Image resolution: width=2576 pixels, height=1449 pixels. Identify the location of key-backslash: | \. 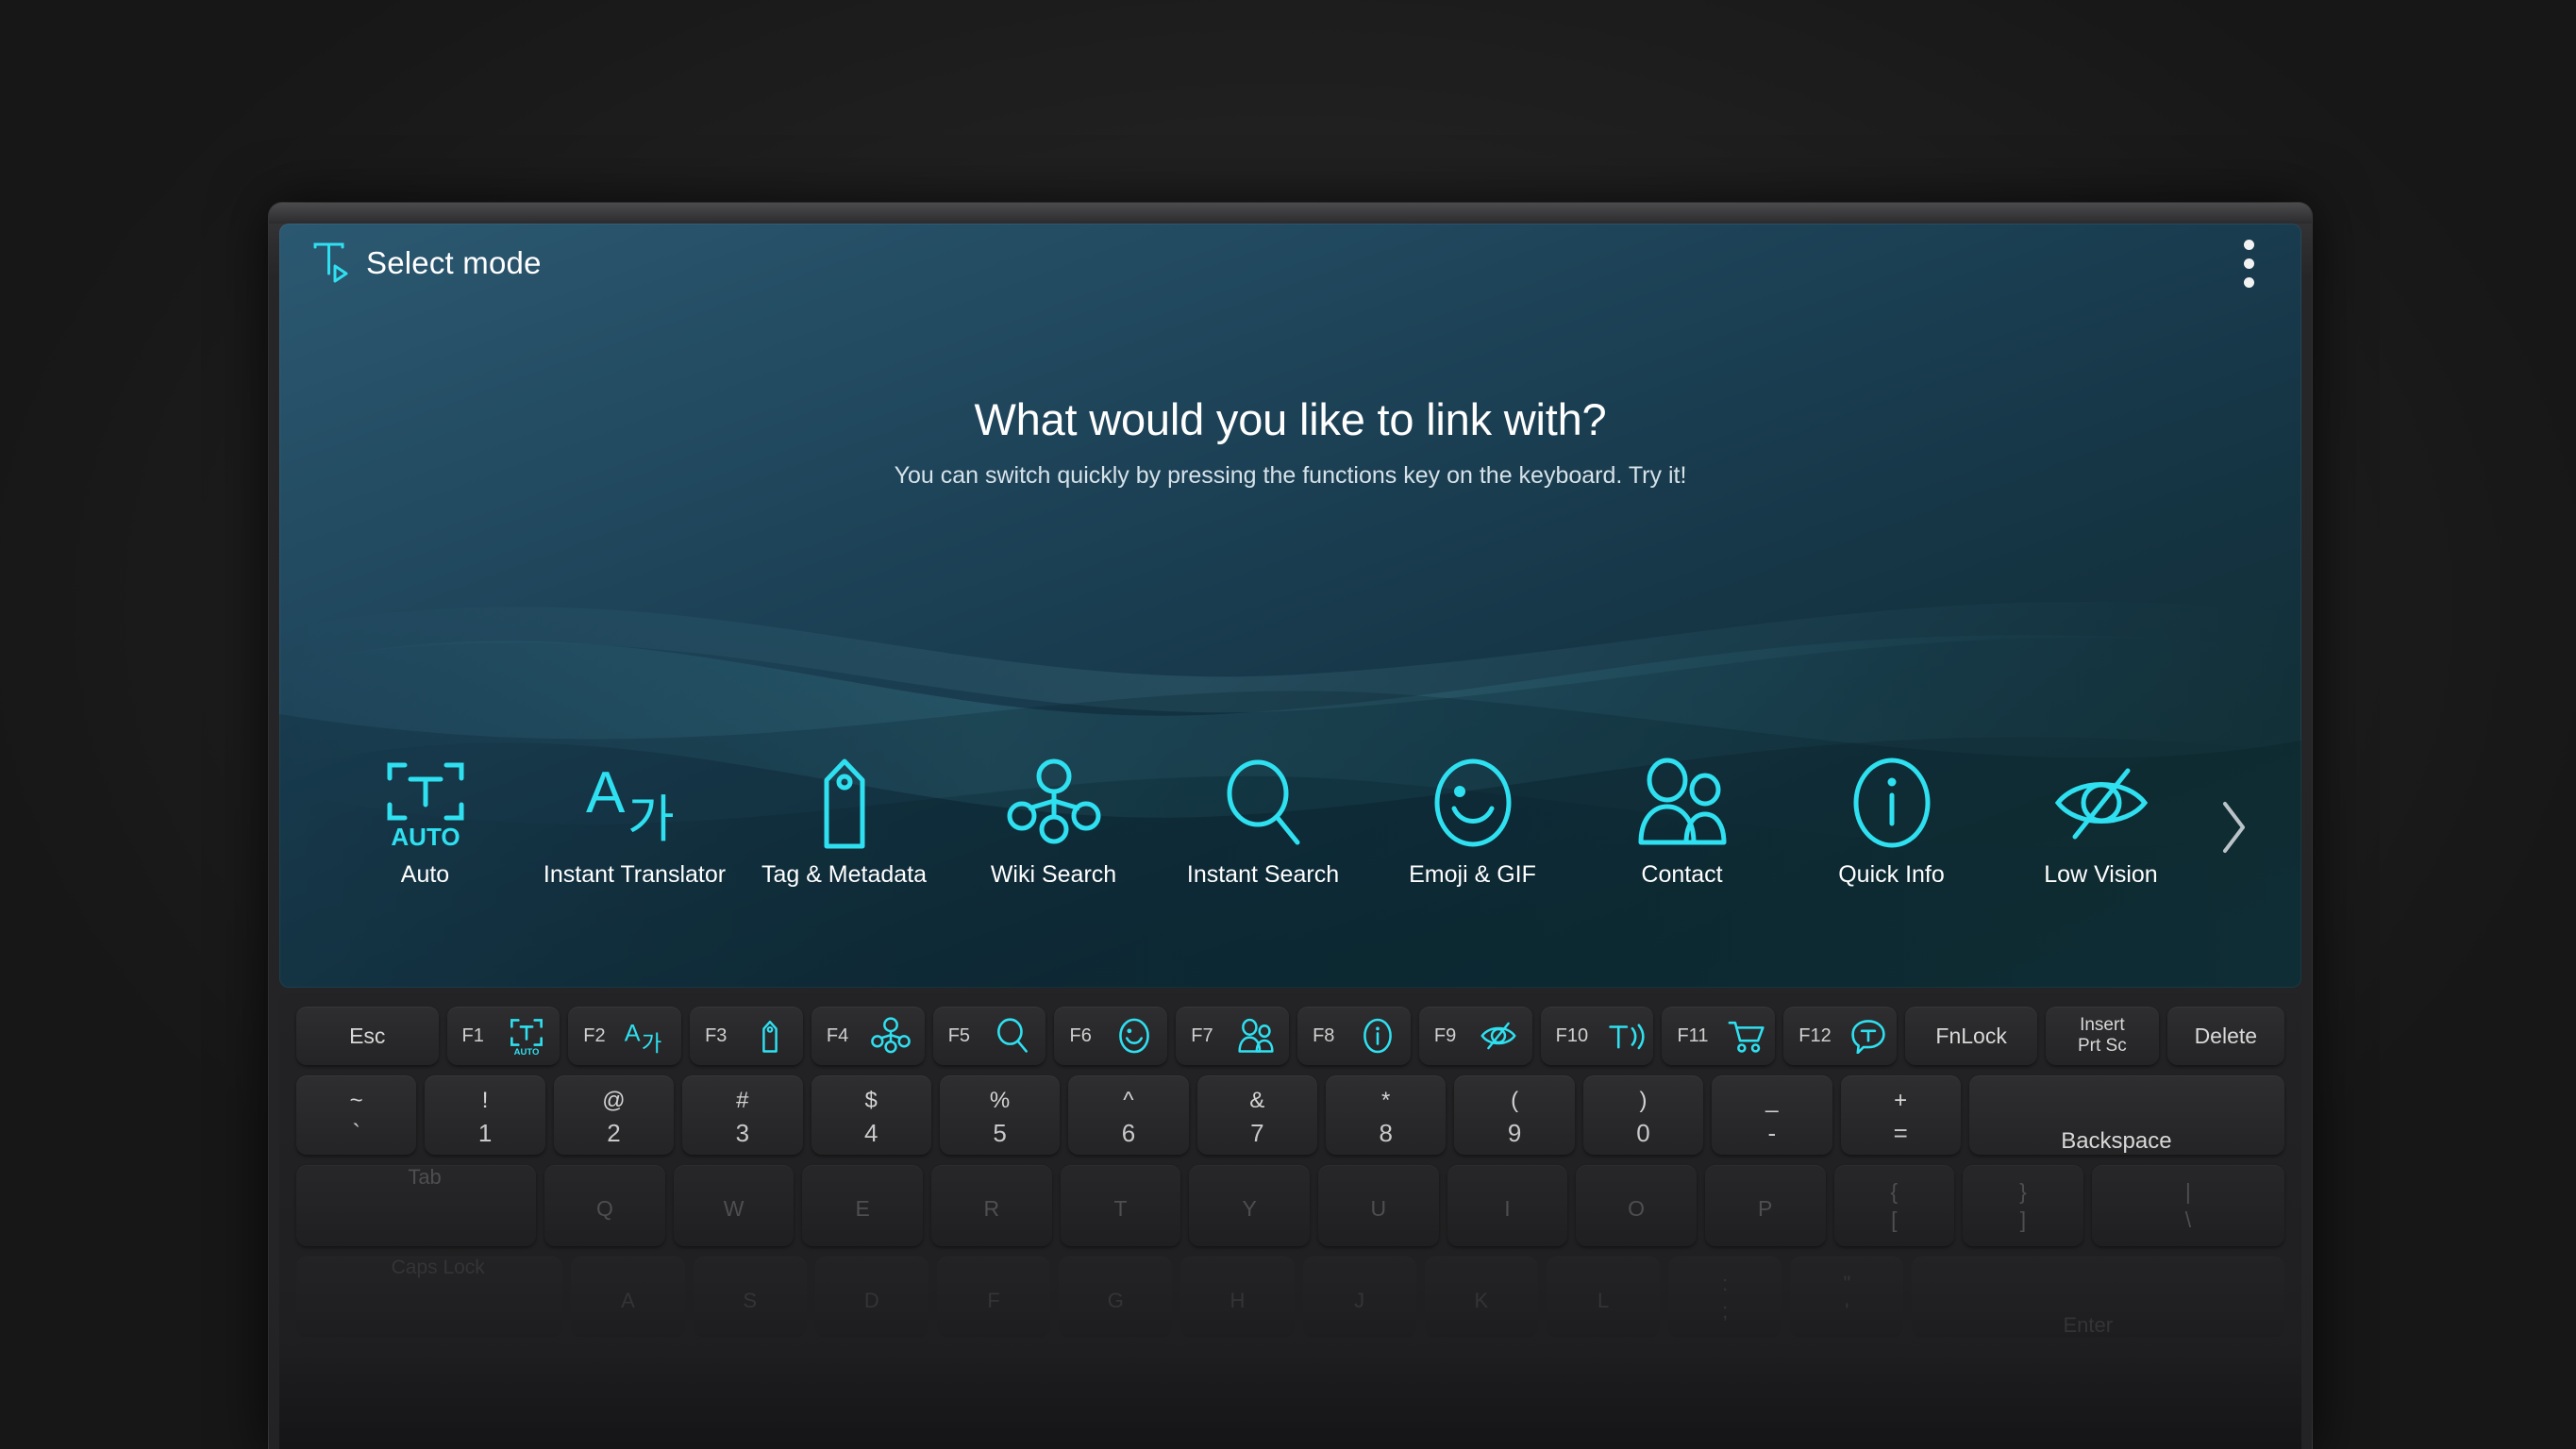
(2188, 1206).